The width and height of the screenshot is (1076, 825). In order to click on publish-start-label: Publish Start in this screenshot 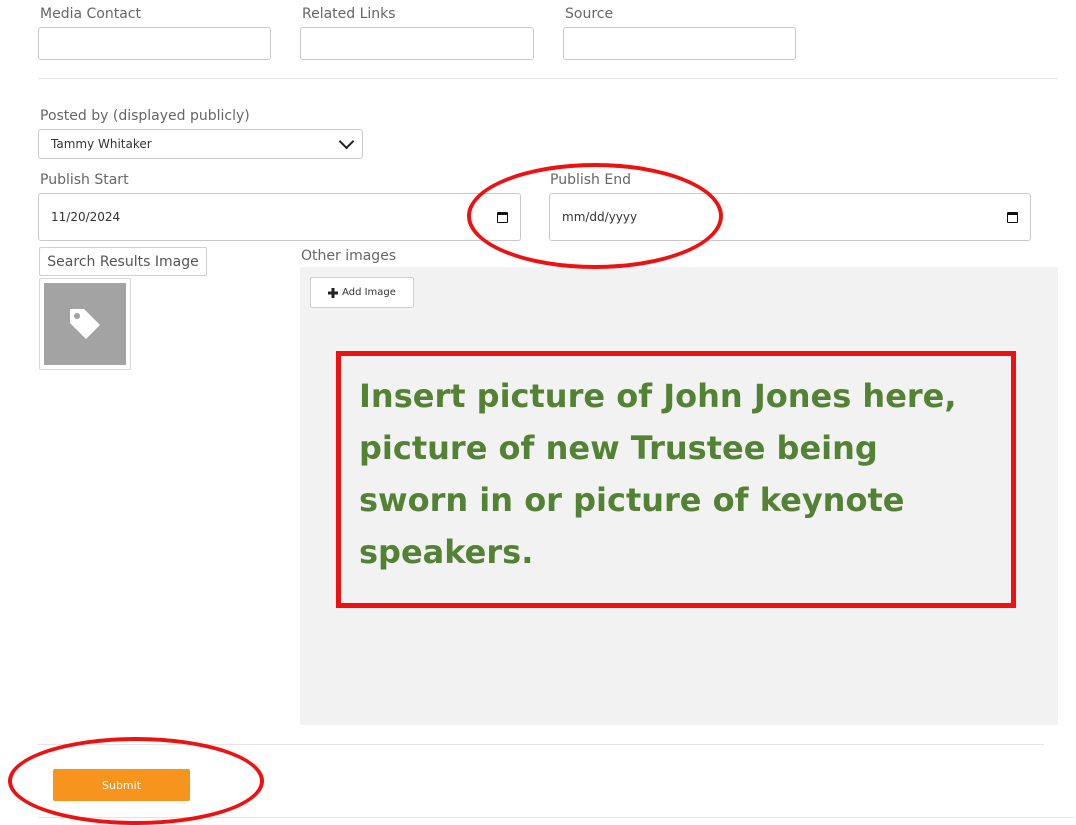, I will do `click(84, 180)`.